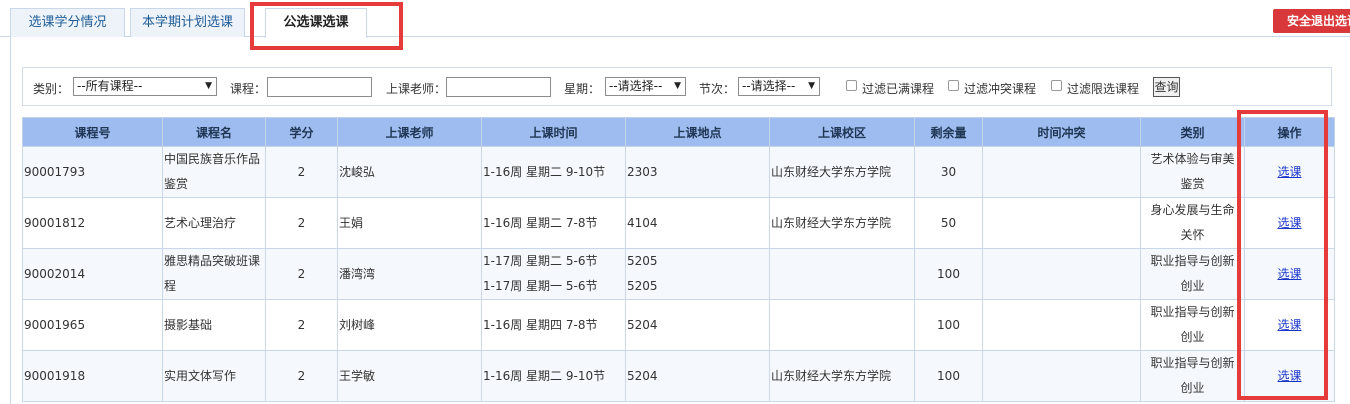 The width and height of the screenshot is (1350, 404). Describe the element at coordinates (540, 261) in the screenshot. I see `time-line: 1-17周 星期二 5-6节` at that location.